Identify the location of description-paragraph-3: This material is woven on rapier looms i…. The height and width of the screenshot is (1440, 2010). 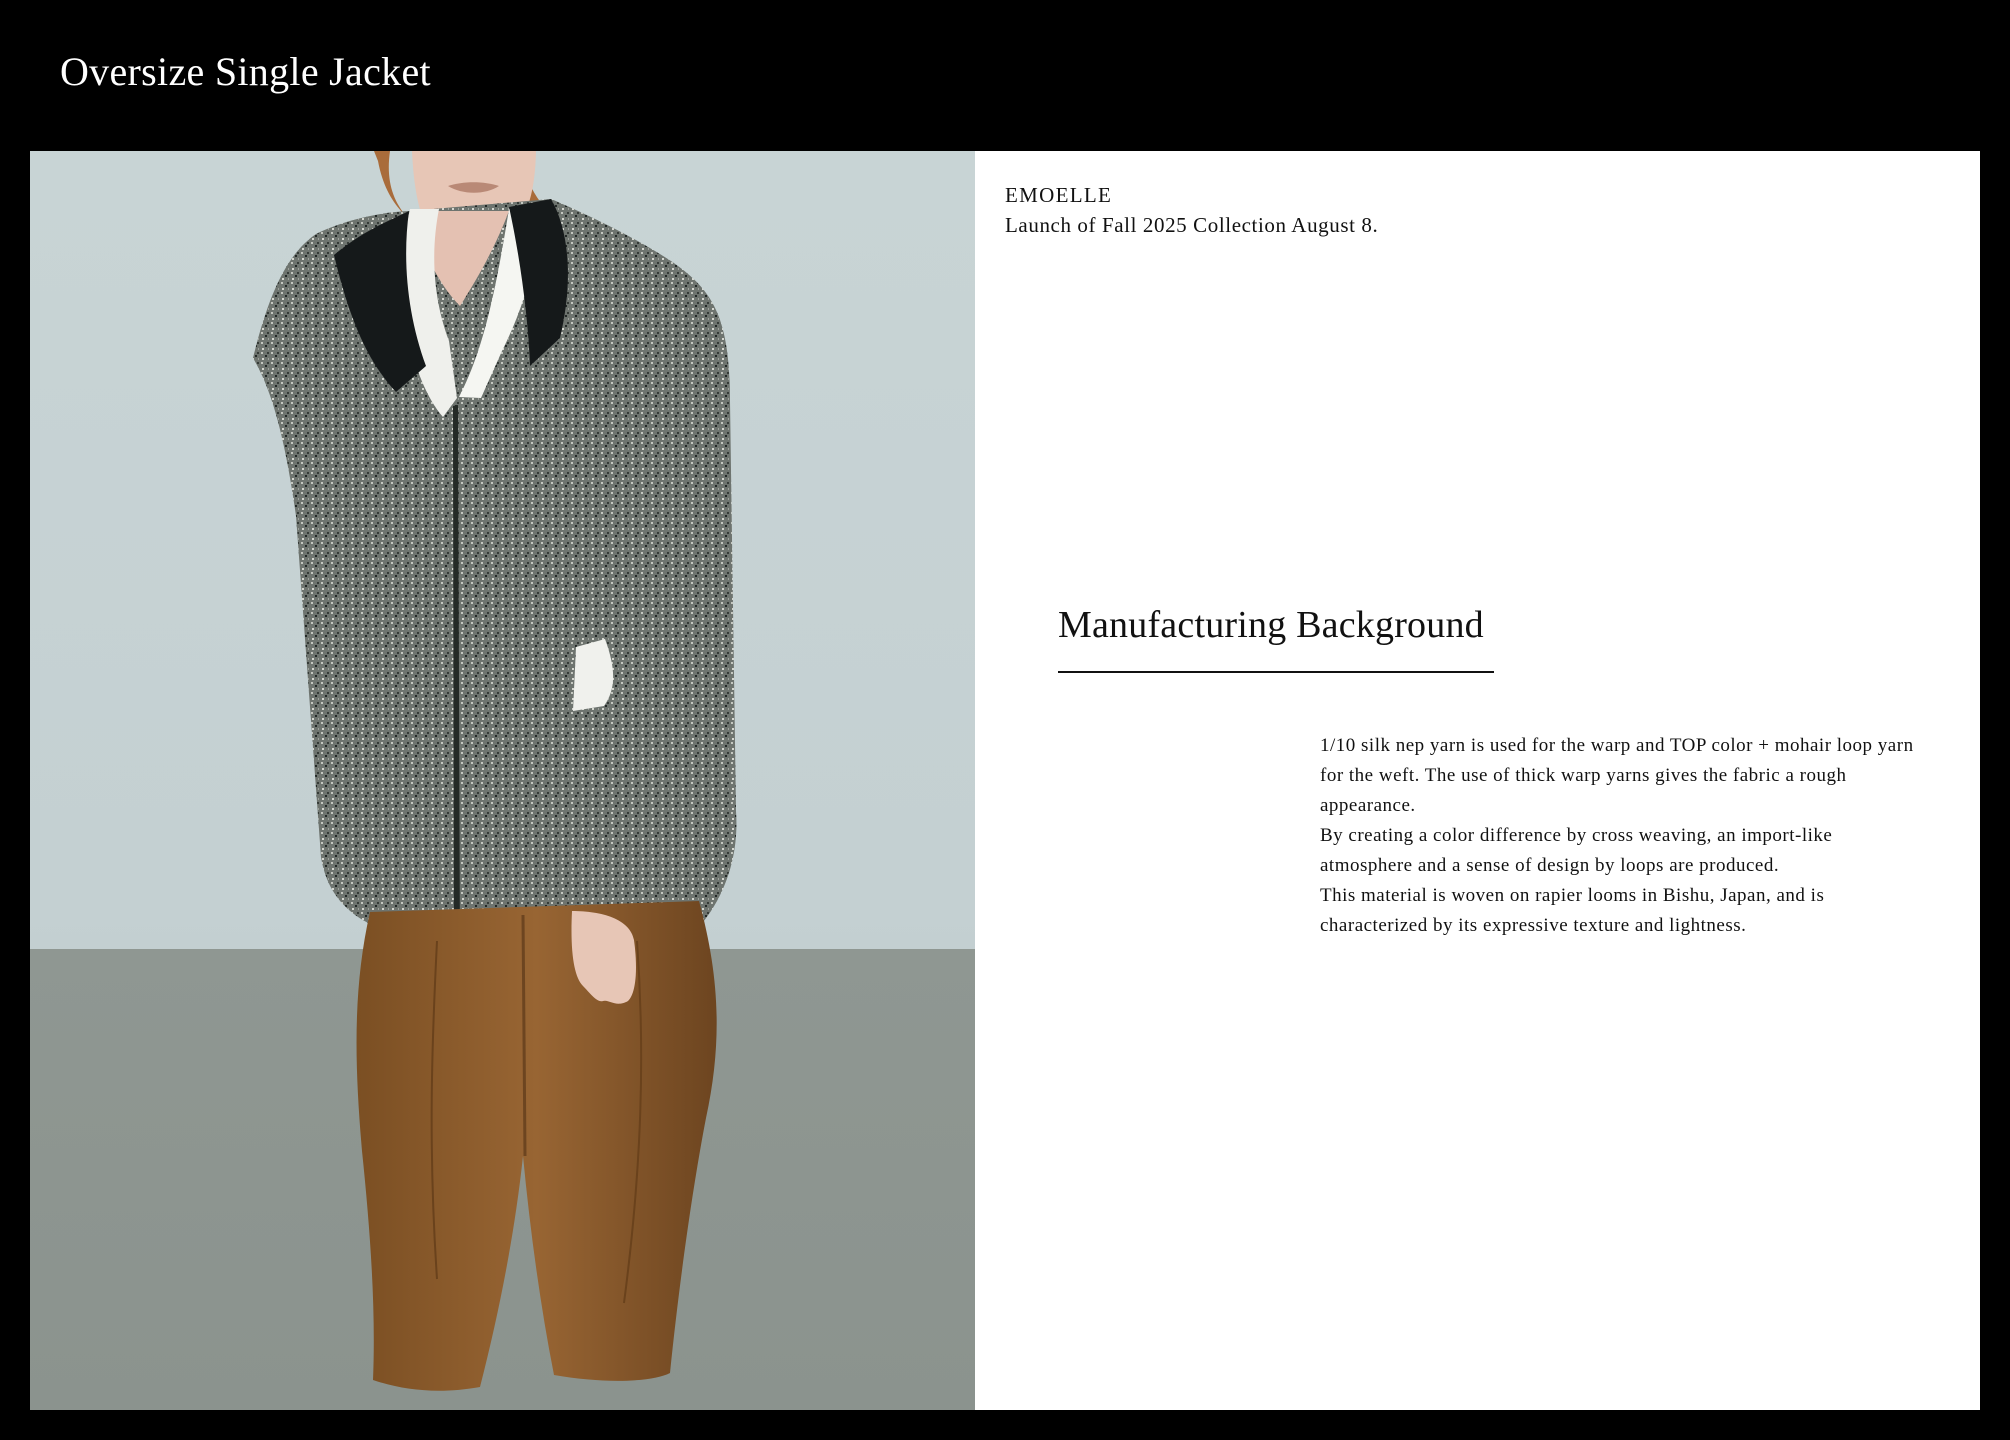
(1572, 910).